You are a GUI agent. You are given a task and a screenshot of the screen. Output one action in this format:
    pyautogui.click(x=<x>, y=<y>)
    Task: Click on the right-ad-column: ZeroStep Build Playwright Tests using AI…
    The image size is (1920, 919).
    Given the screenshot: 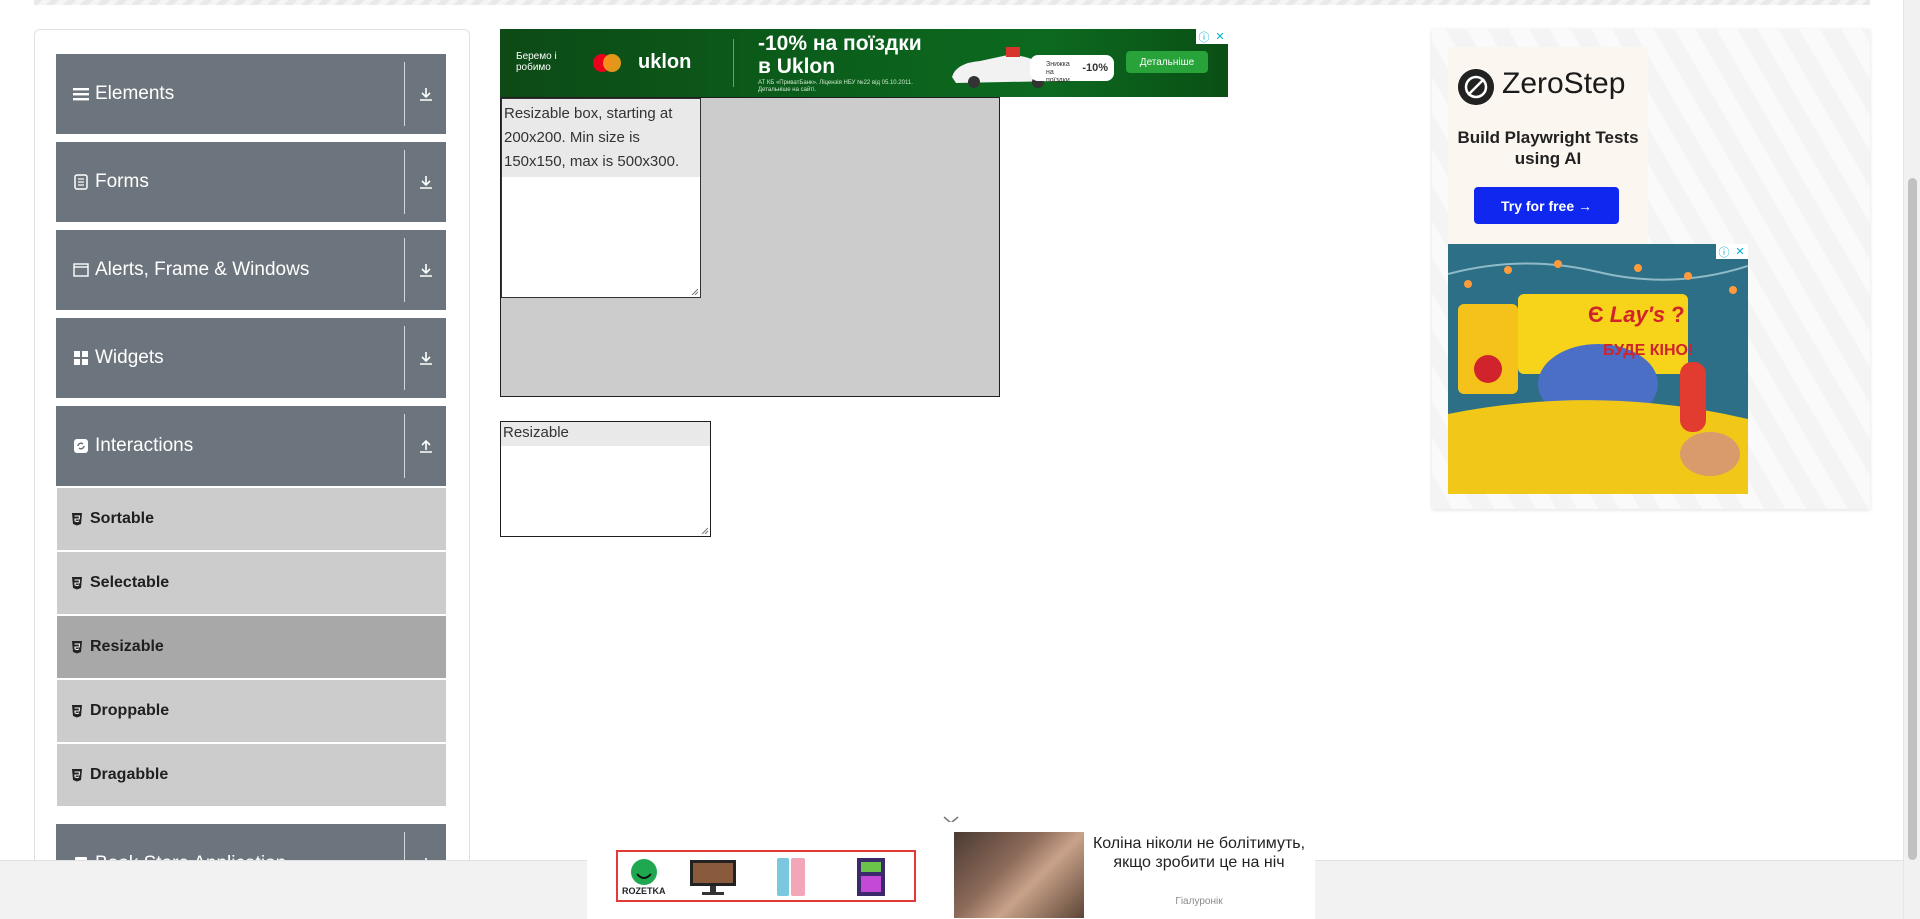 What is the action you would take?
    pyautogui.click(x=1651, y=269)
    